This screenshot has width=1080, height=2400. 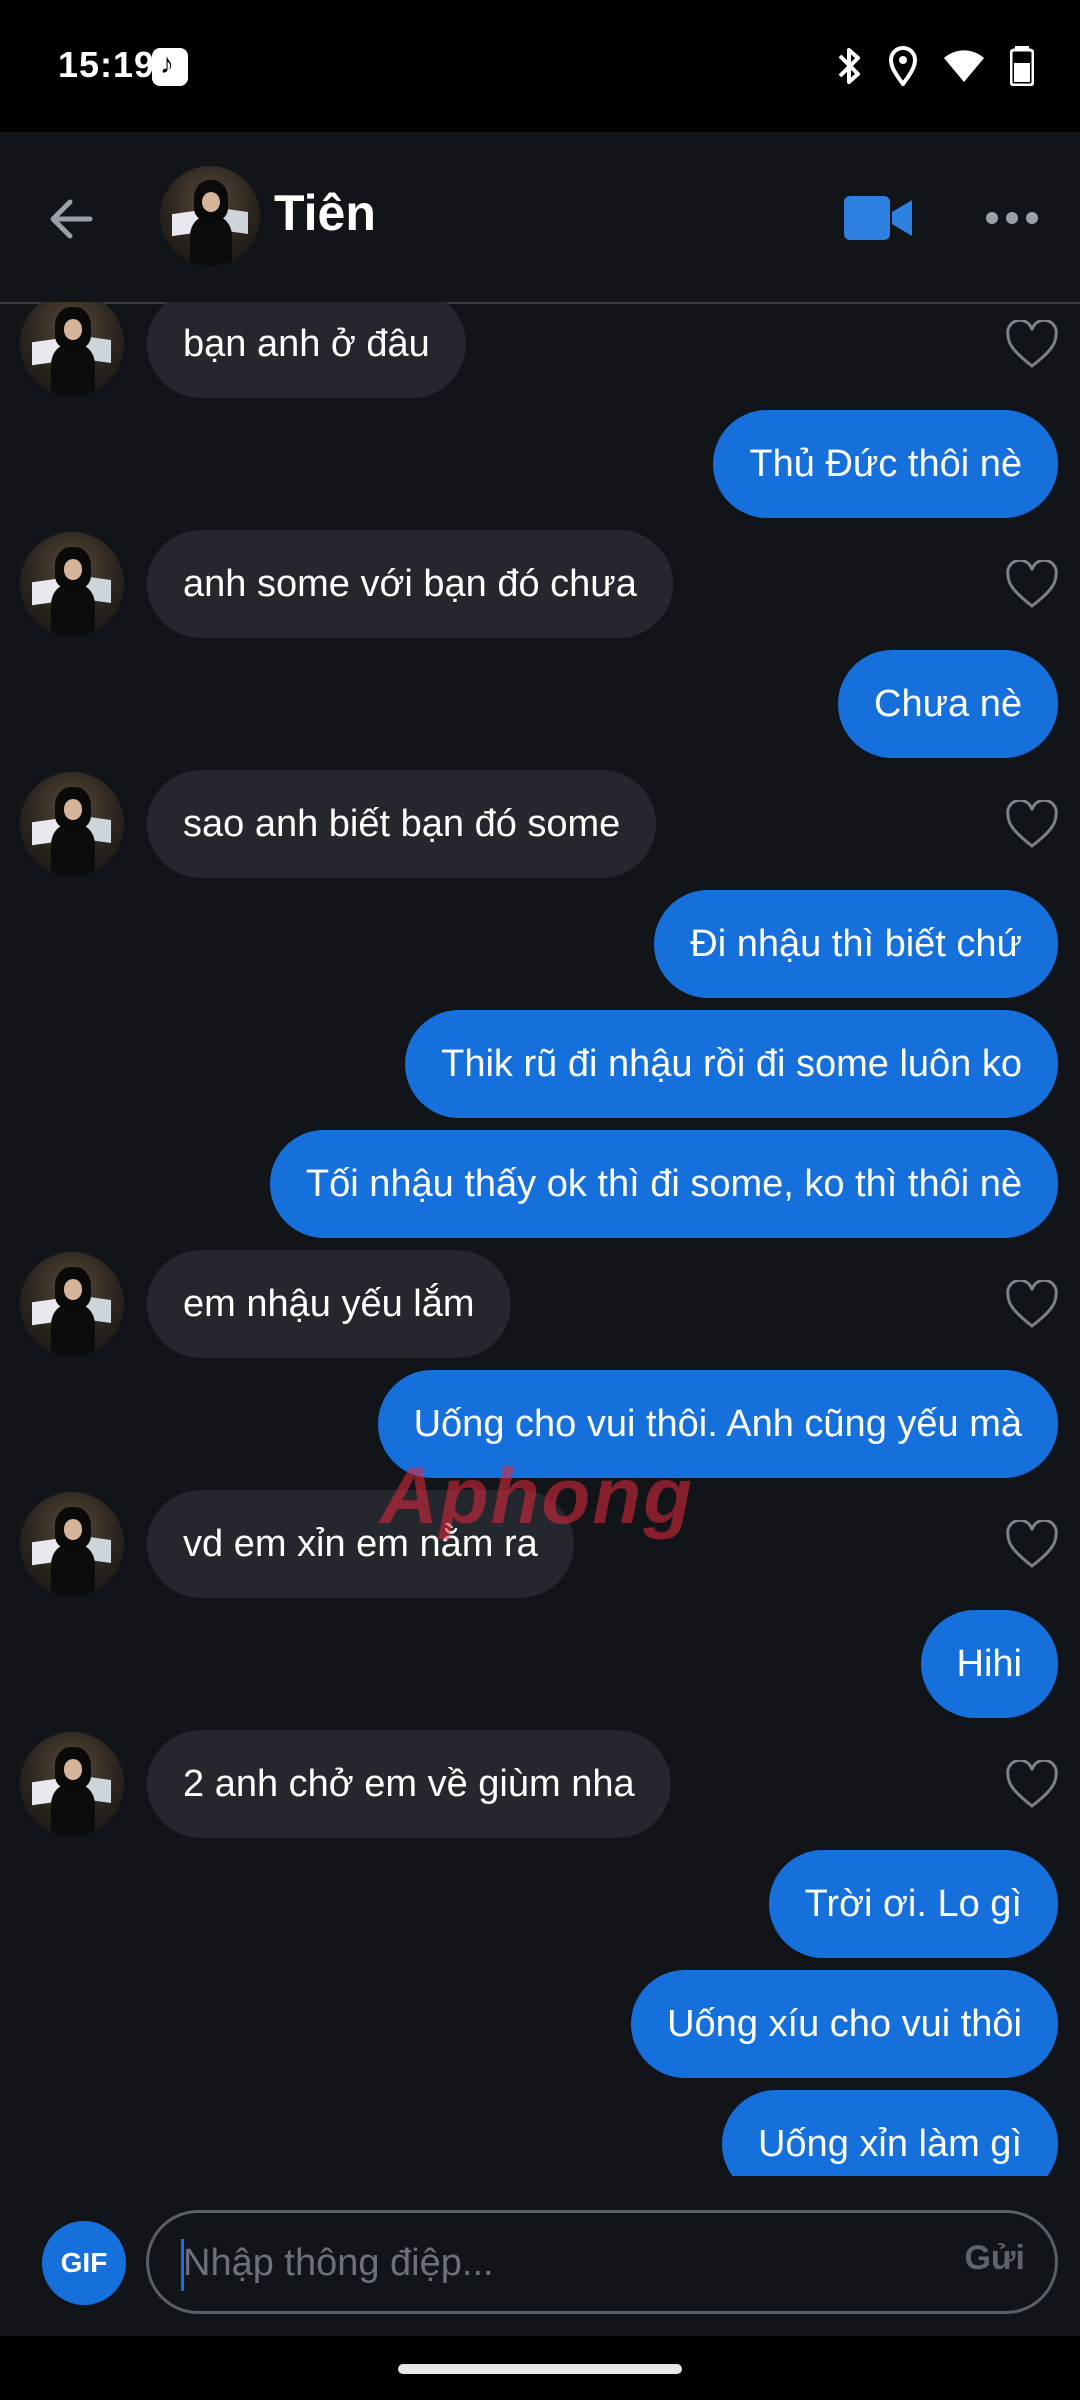 I want to click on contact-name: Tiên, so click(x=325, y=213).